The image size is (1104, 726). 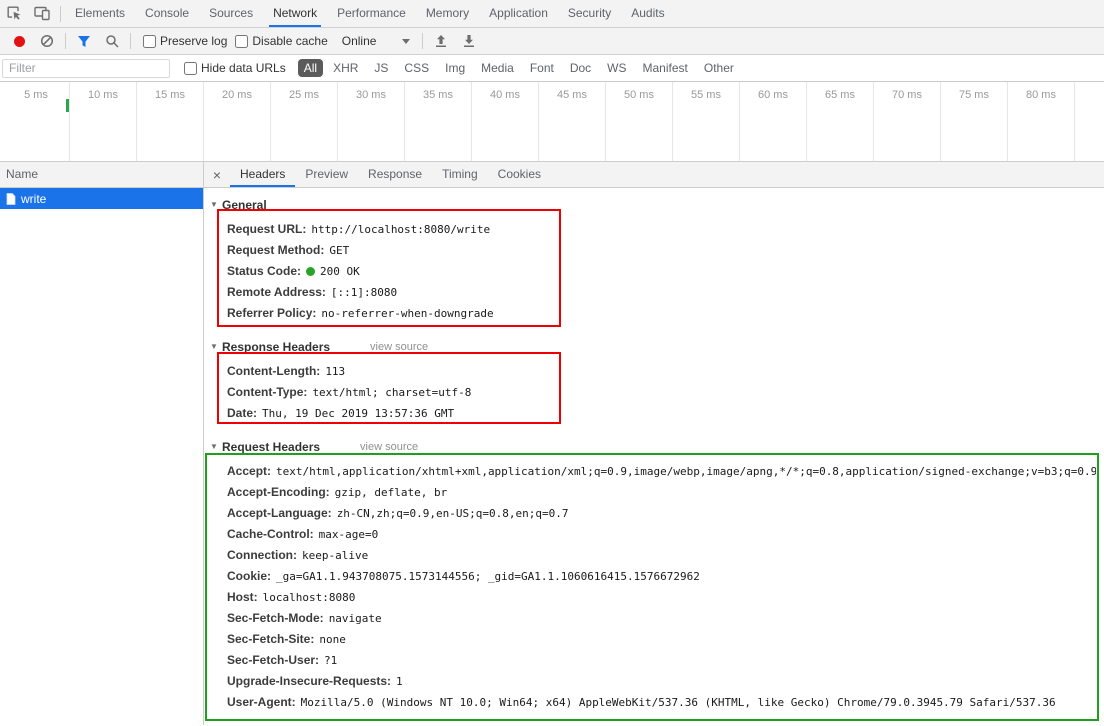 I want to click on header-item: Status Code: 200 OK, so click(x=661, y=271).